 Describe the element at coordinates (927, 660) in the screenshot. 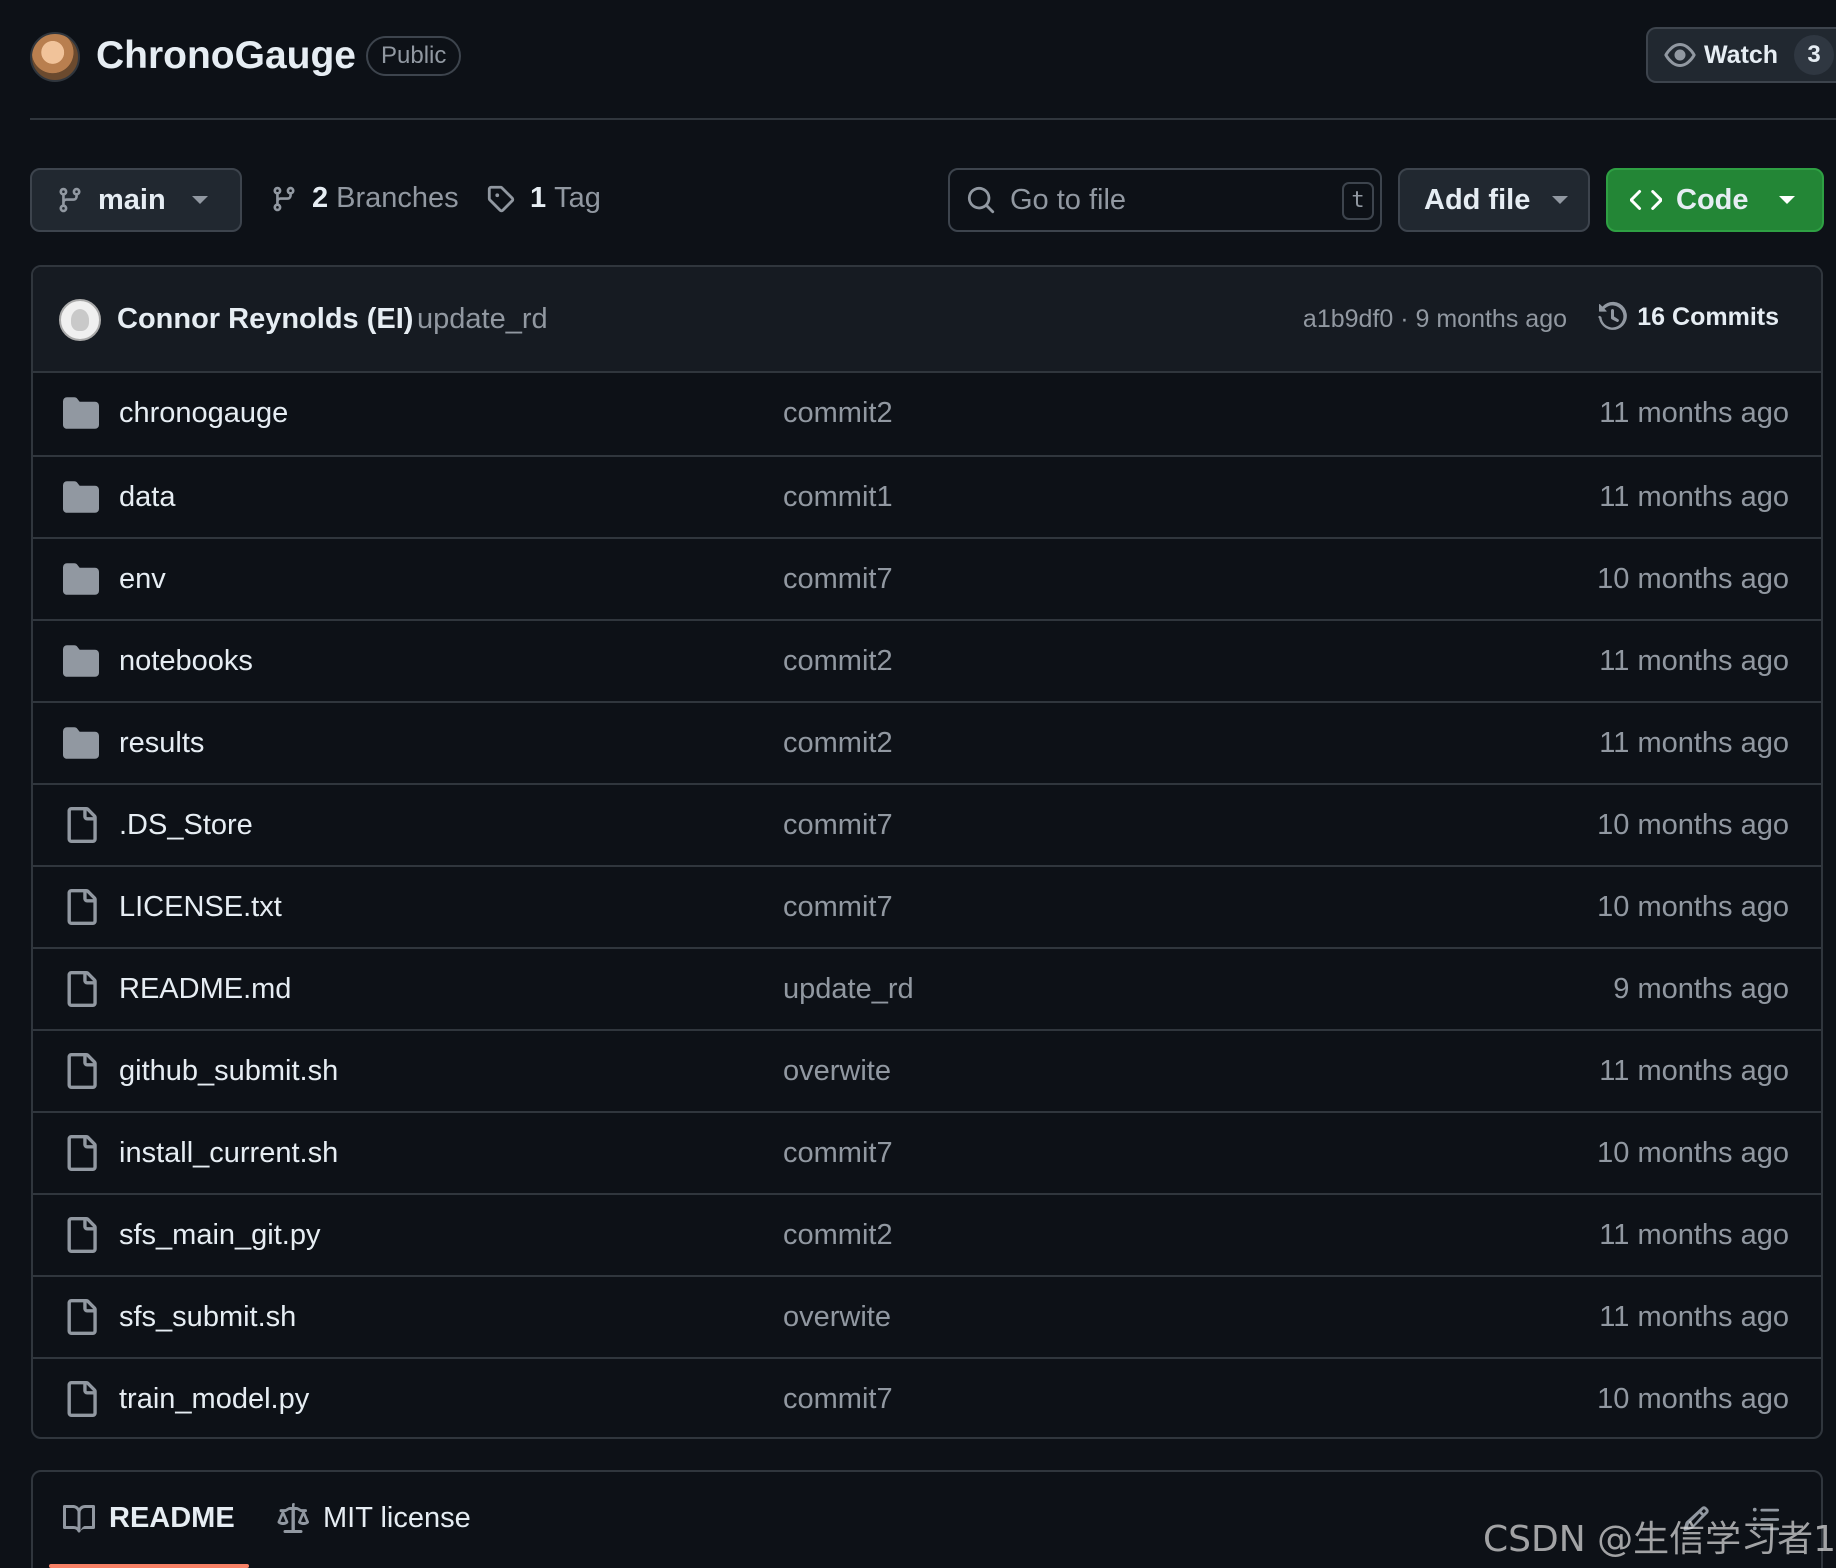

I see `file-row: notebooks commit2 11 months ago` at that location.